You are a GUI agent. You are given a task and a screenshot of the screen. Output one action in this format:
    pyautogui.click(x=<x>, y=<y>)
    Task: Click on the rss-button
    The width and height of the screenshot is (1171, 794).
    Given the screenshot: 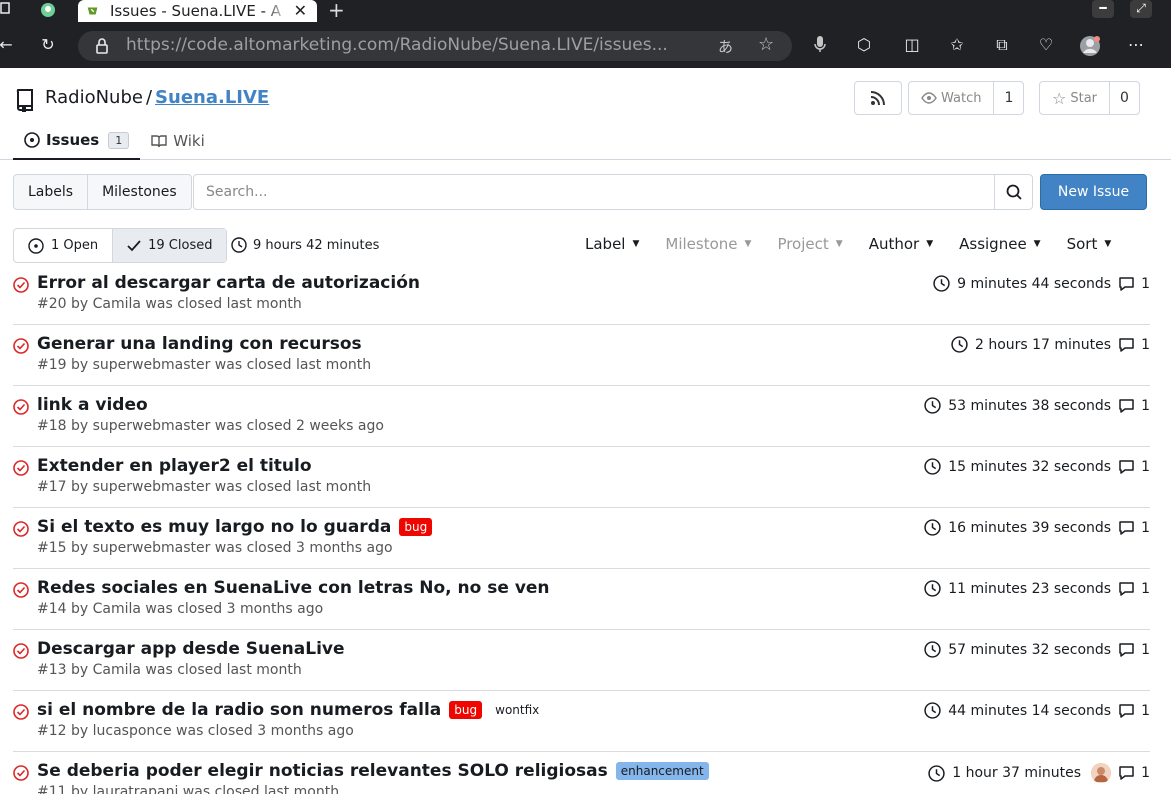 What is the action you would take?
    pyautogui.click(x=878, y=98)
    